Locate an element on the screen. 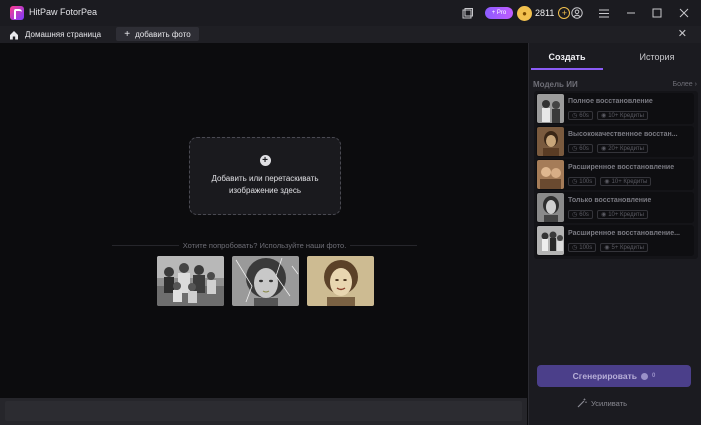  save-icon is located at coordinates (467, 13).